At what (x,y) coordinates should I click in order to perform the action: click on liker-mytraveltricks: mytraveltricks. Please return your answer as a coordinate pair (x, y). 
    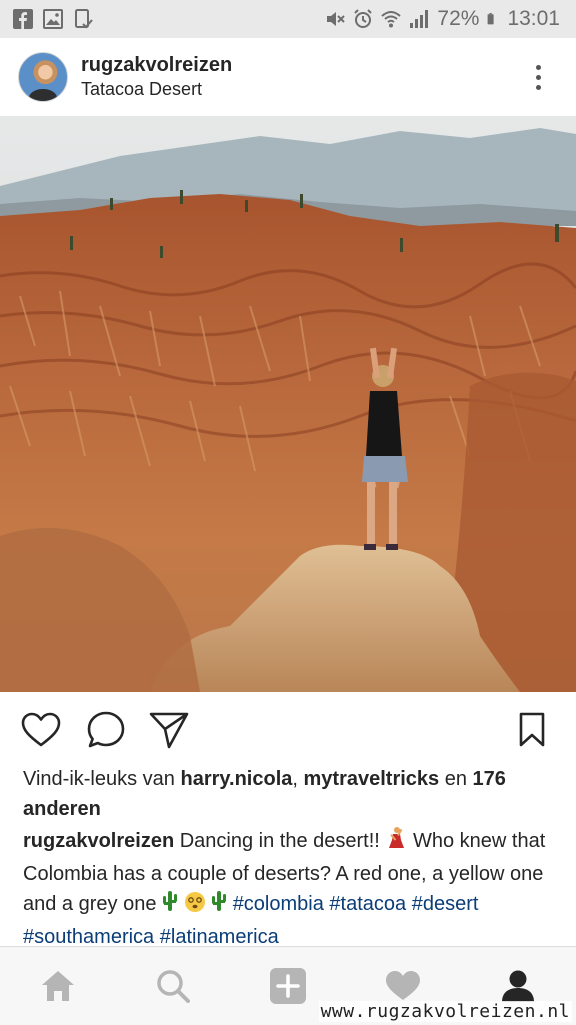
    Looking at the image, I should click on (372, 779).